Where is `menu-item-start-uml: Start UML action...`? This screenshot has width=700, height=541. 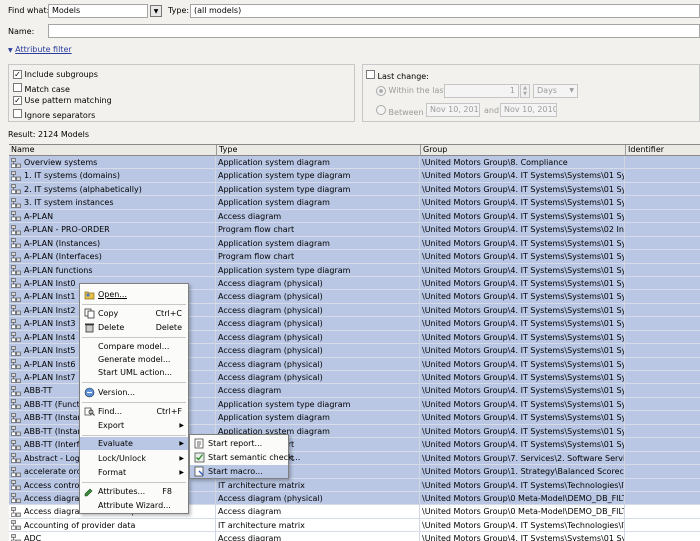
menu-item-start-uml: Start UML action... is located at coordinates (134, 372).